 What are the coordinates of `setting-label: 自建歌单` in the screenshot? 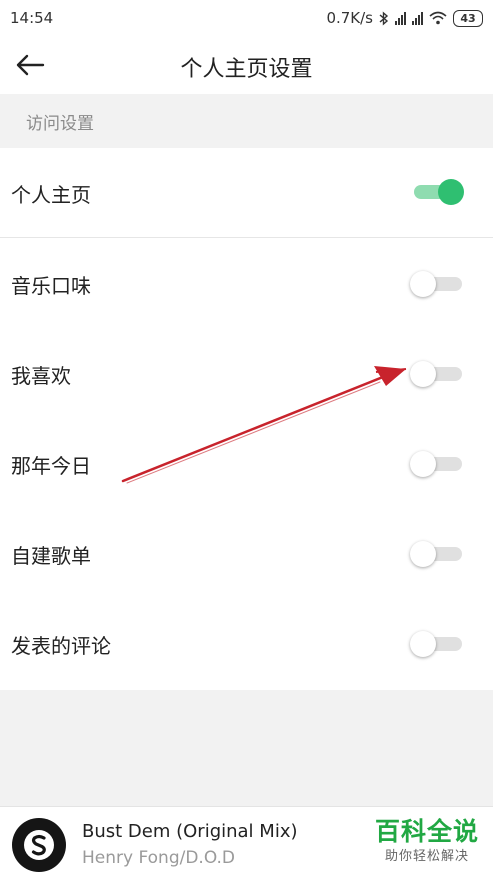 It's located at (51, 555).